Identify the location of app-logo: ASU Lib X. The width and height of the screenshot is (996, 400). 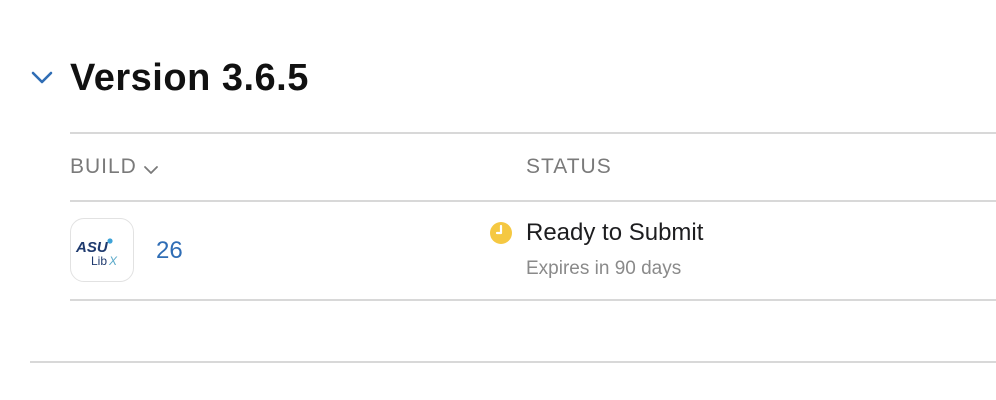
(96, 253).